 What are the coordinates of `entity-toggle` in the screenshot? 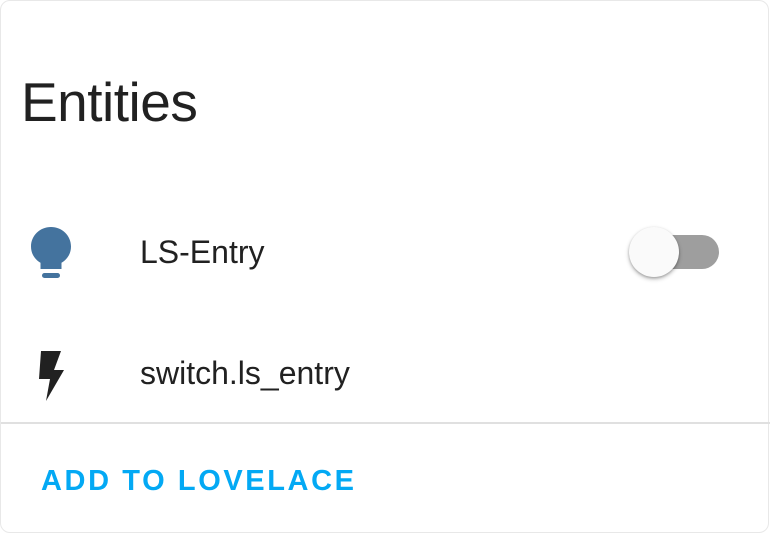 It's located at (676, 252).